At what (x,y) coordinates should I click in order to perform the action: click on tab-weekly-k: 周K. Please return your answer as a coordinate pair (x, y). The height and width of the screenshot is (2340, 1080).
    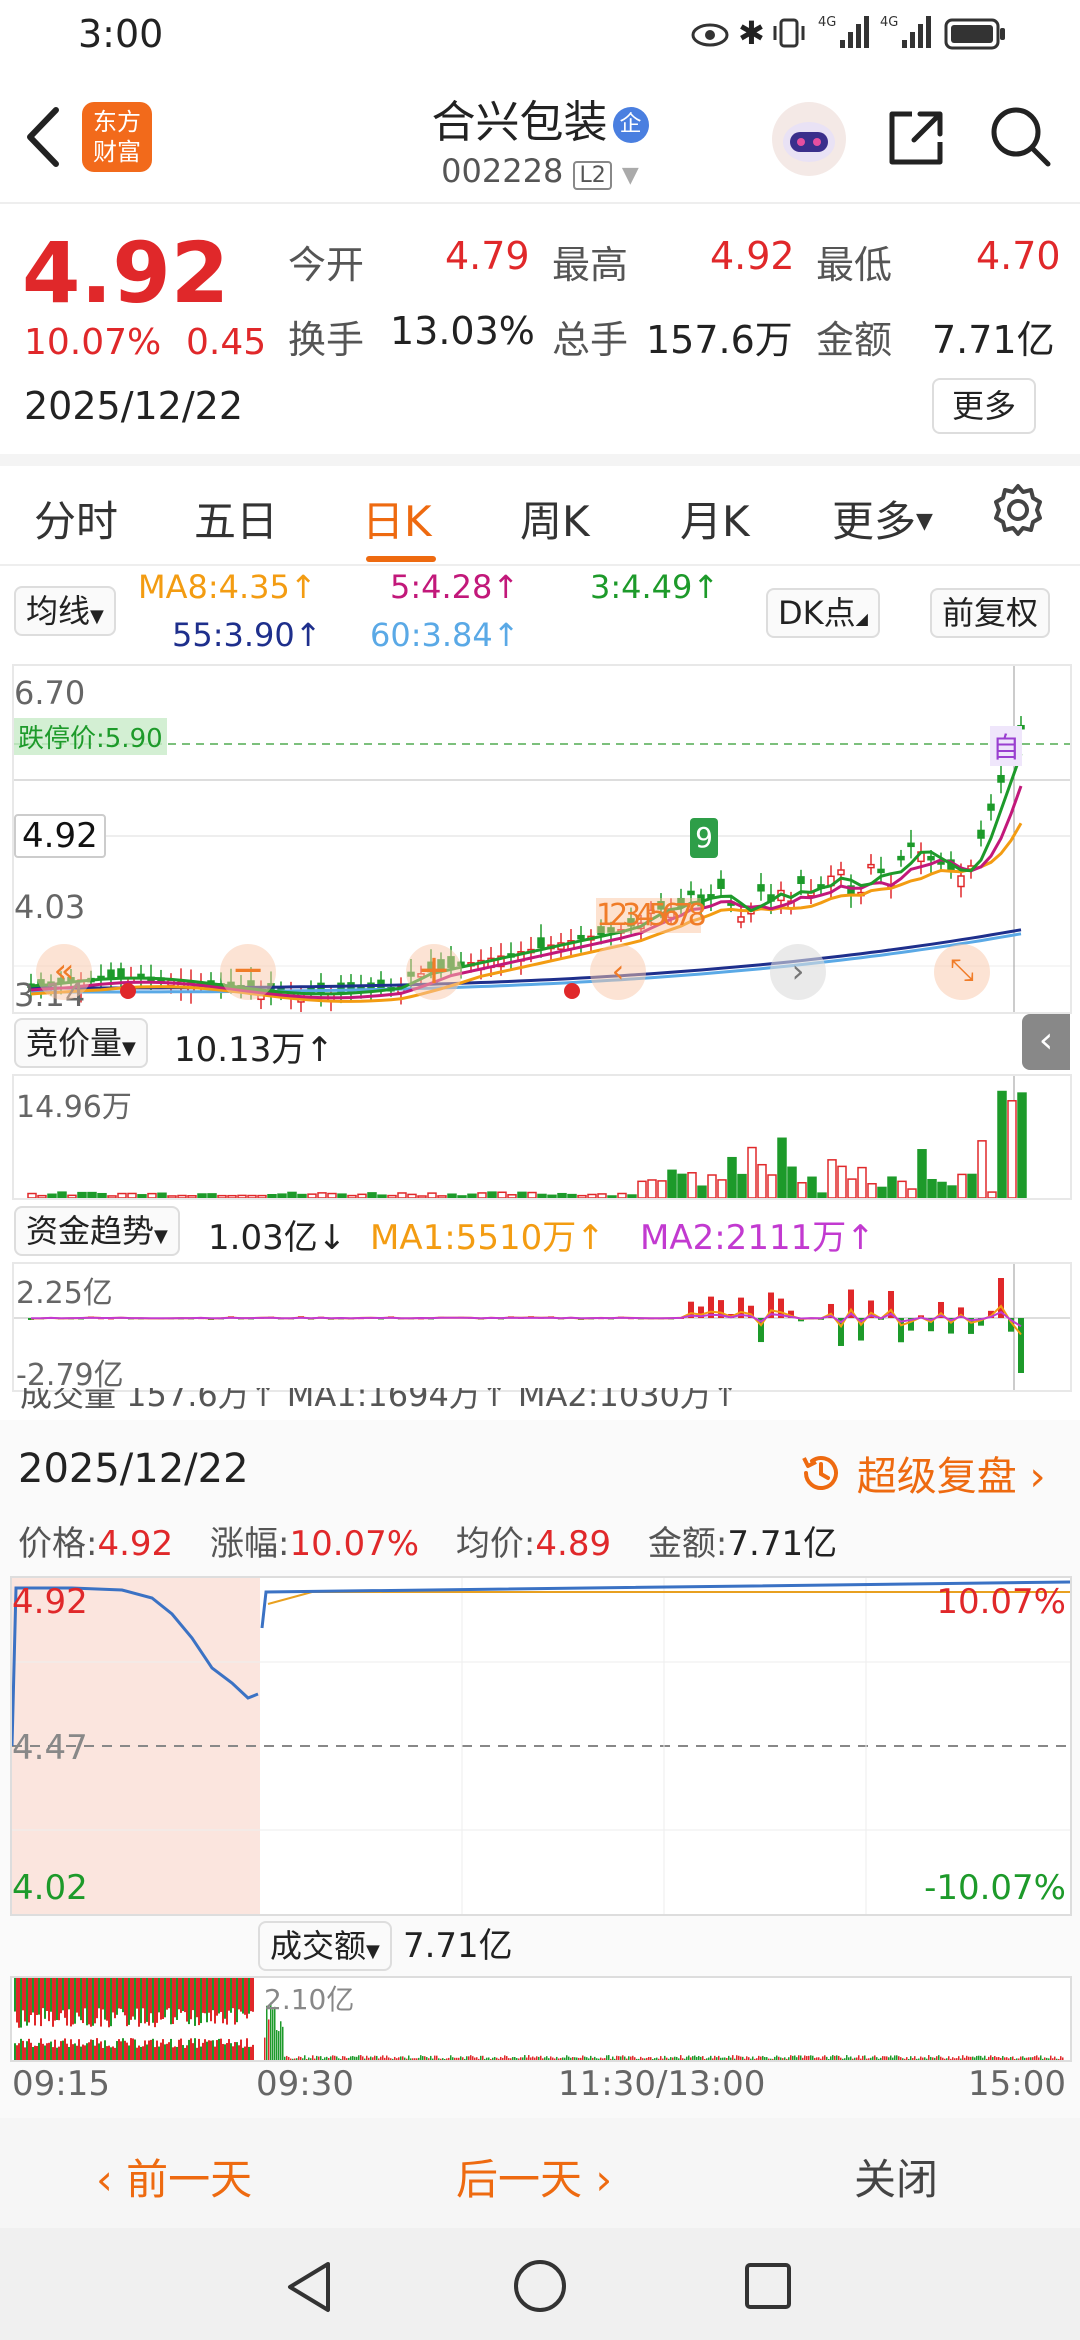
    Looking at the image, I should click on (555, 518).